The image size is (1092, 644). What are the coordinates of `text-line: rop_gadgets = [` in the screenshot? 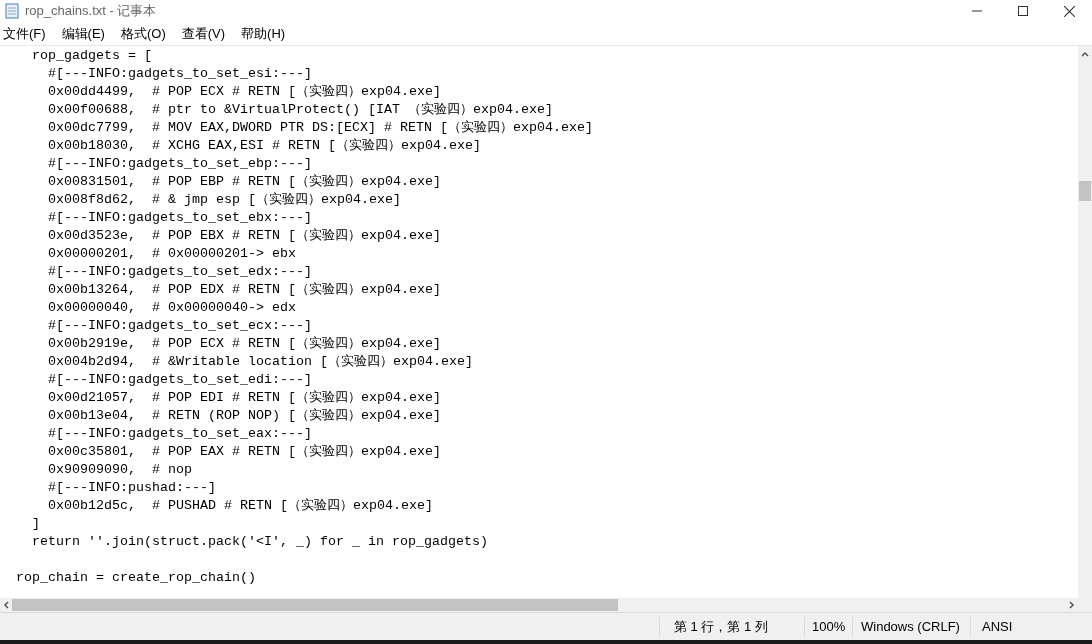 It's located at (92, 56).